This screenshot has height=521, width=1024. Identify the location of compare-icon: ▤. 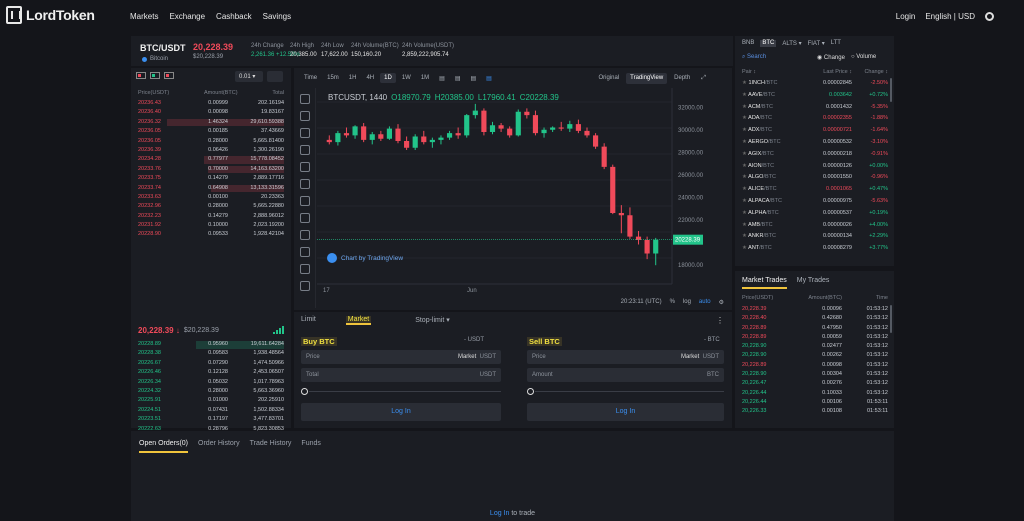
(489, 78).